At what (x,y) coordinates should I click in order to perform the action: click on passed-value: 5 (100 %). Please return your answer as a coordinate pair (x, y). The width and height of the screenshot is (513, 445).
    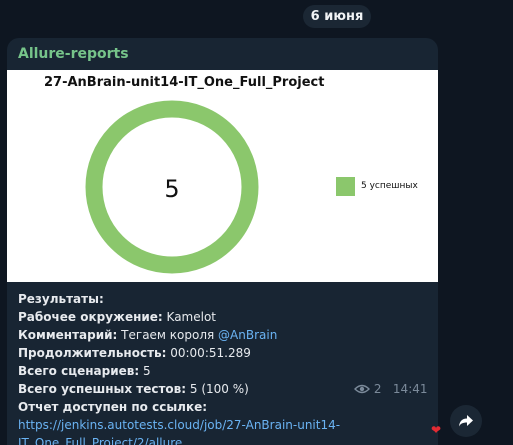
    Looking at the image, I should click on (217, 389).